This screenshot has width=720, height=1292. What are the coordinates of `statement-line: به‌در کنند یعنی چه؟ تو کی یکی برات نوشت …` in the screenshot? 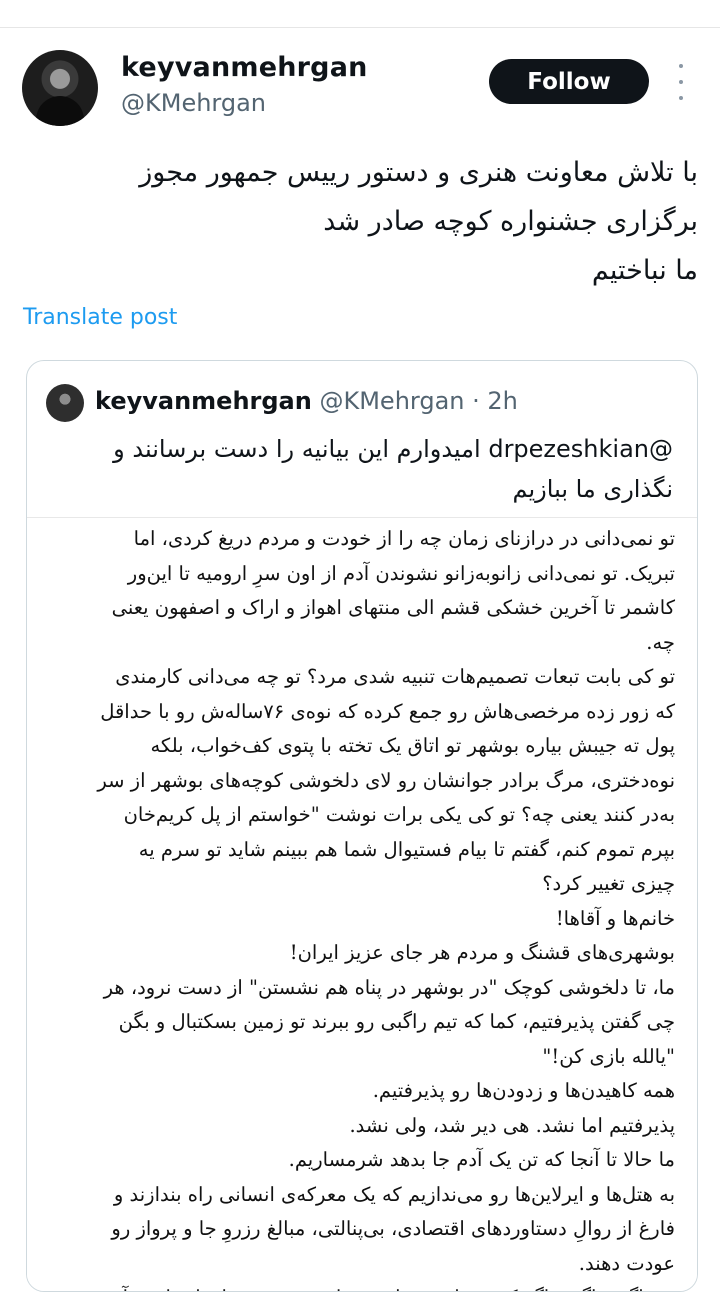 It's located at (399, 814).